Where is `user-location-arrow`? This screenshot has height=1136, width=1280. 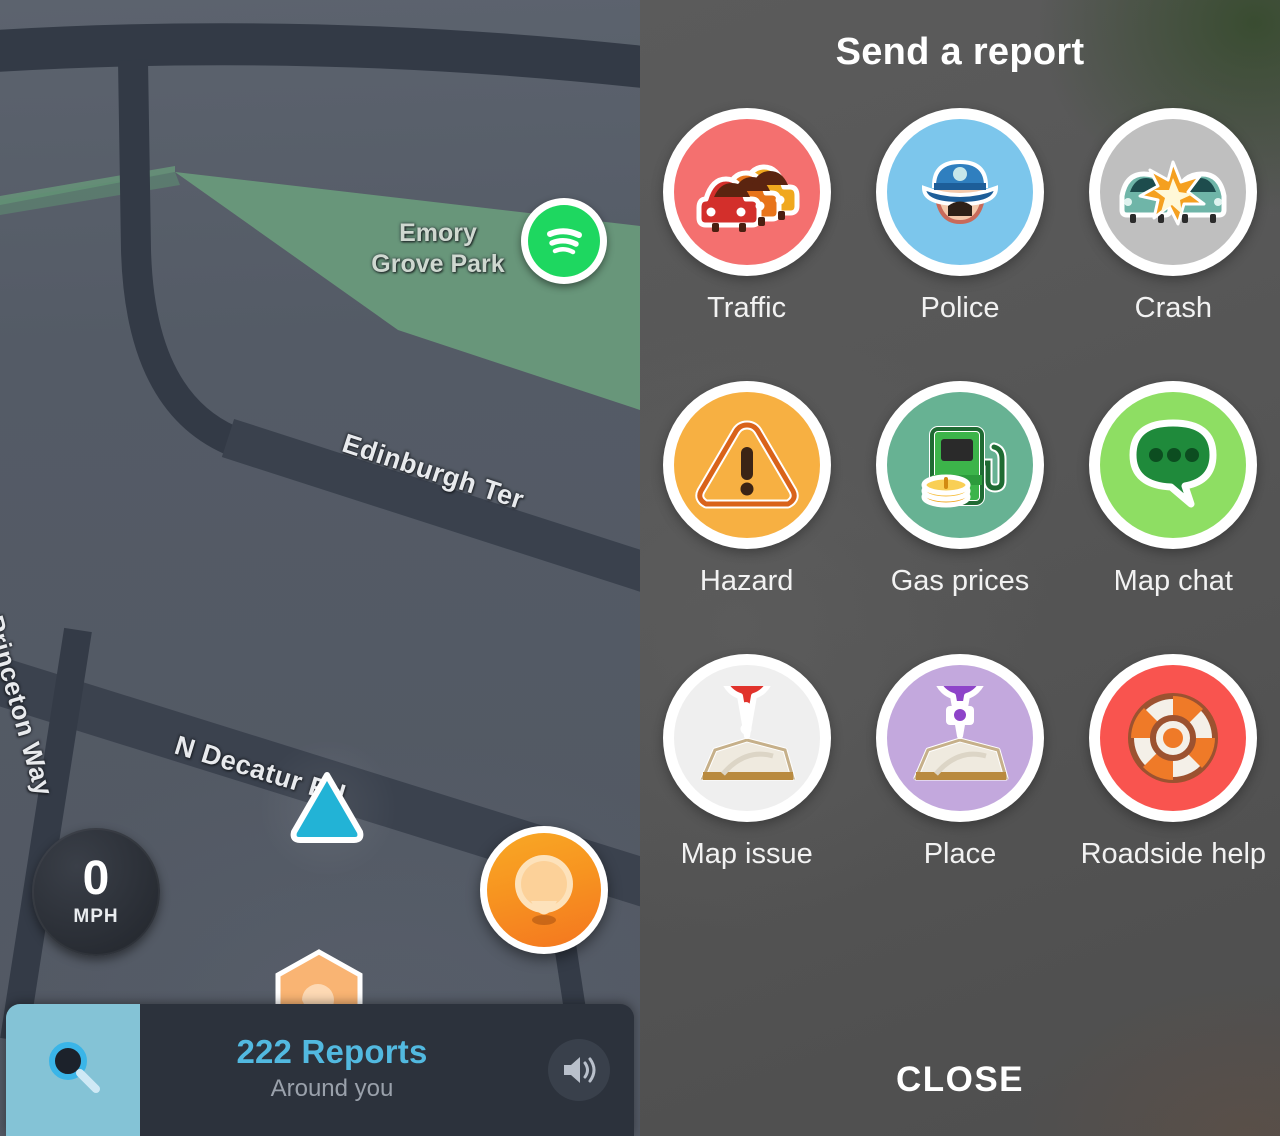 user-location-arrow is located at coordinates (327, 807).